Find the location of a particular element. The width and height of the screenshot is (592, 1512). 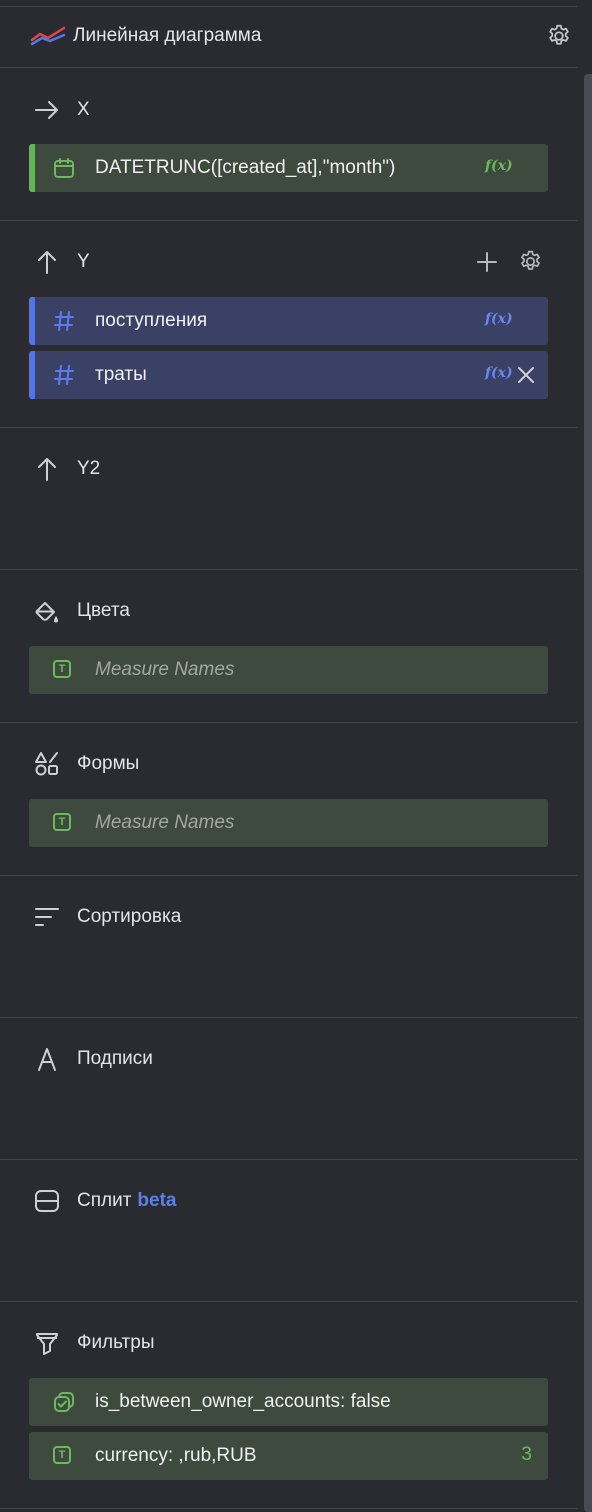

section-title-y2: Y2 is located at coordinates (89, 468).